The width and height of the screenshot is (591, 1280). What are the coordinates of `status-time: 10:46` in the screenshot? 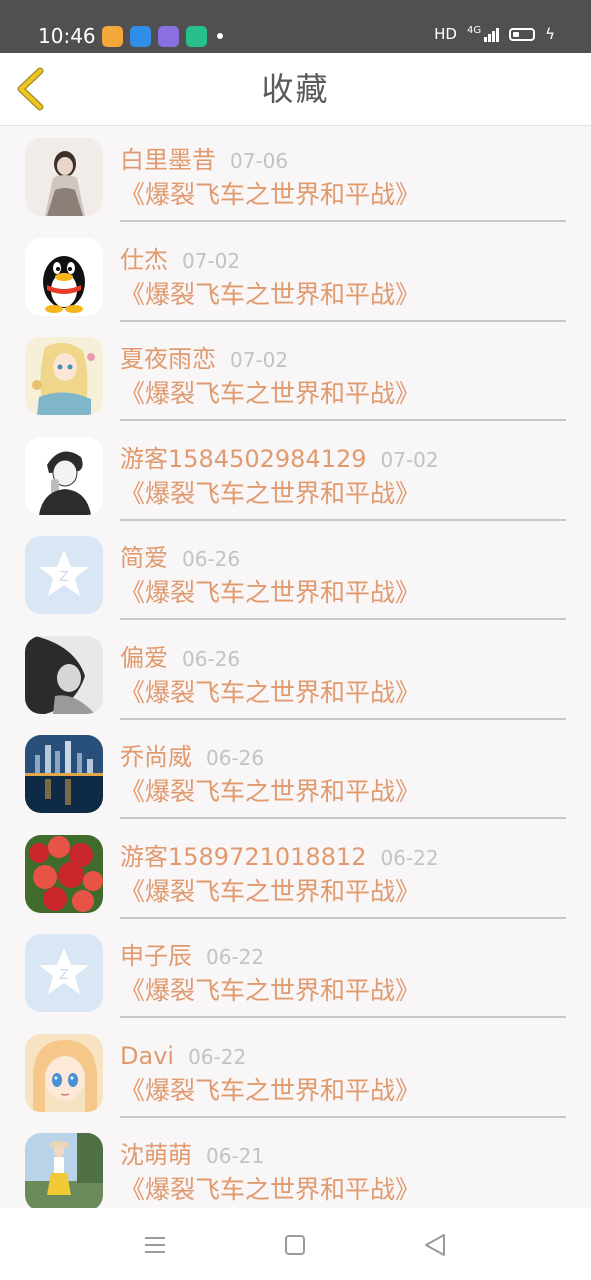 It's located at (67, 36).